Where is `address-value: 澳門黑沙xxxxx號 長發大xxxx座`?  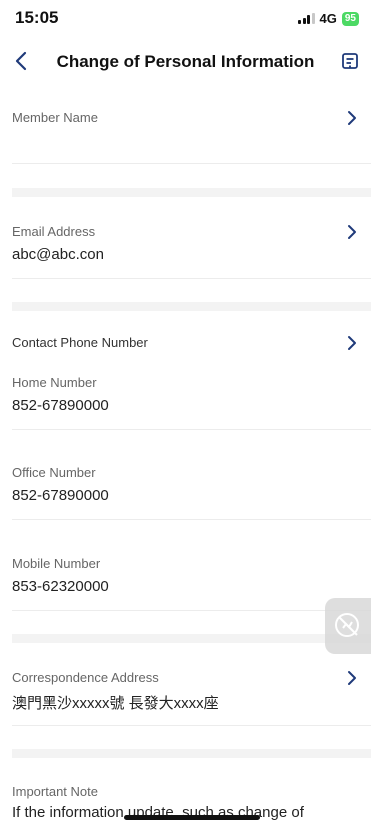
address-value: 澳門黑沙xxxxx號 長發大xxxx座 is located at coordinates (115, 703).